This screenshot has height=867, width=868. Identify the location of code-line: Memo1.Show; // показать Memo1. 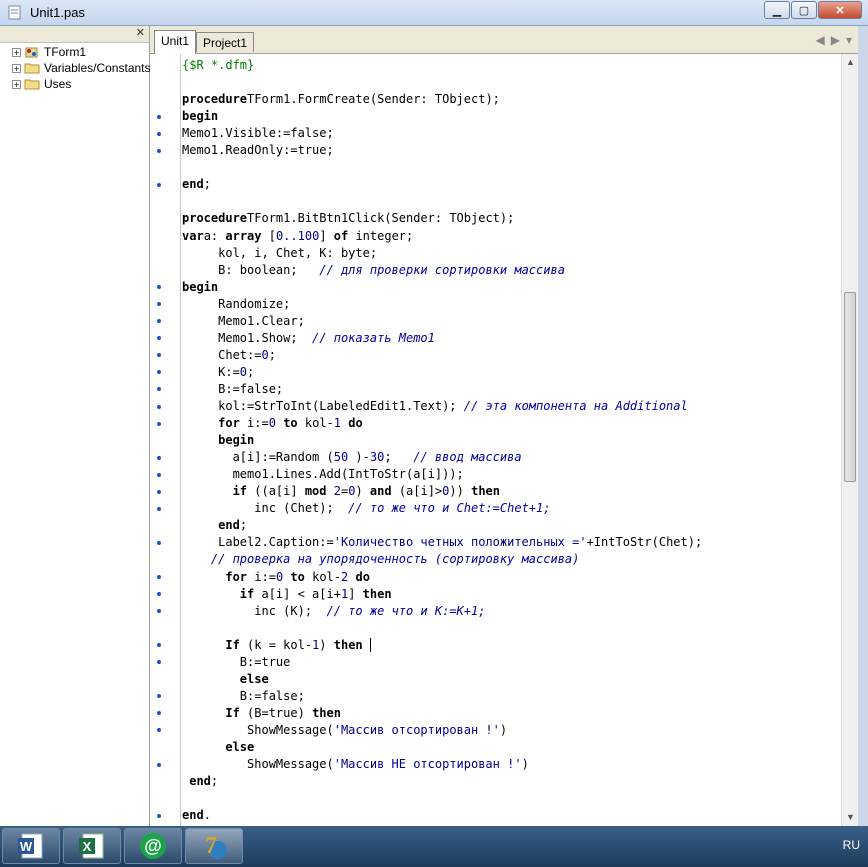
(308, 338).